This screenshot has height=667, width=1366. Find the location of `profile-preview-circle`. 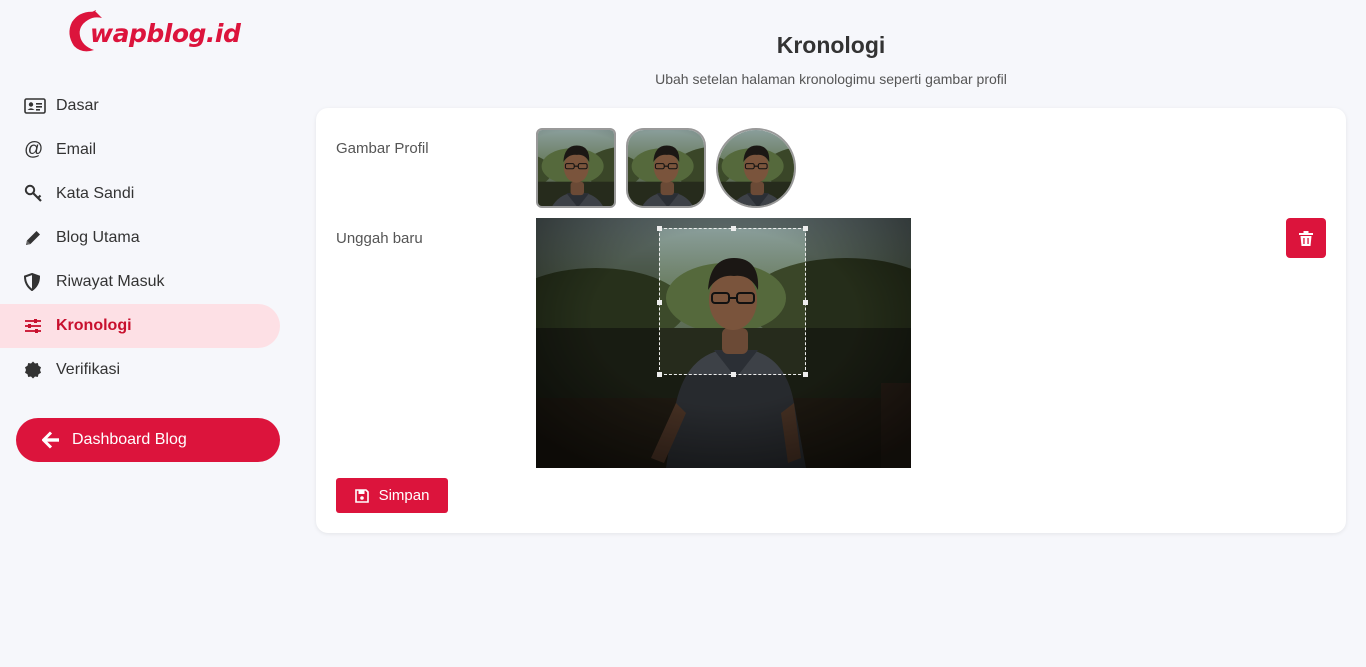

profile-preview-circle is located at coordinates (756, 168).